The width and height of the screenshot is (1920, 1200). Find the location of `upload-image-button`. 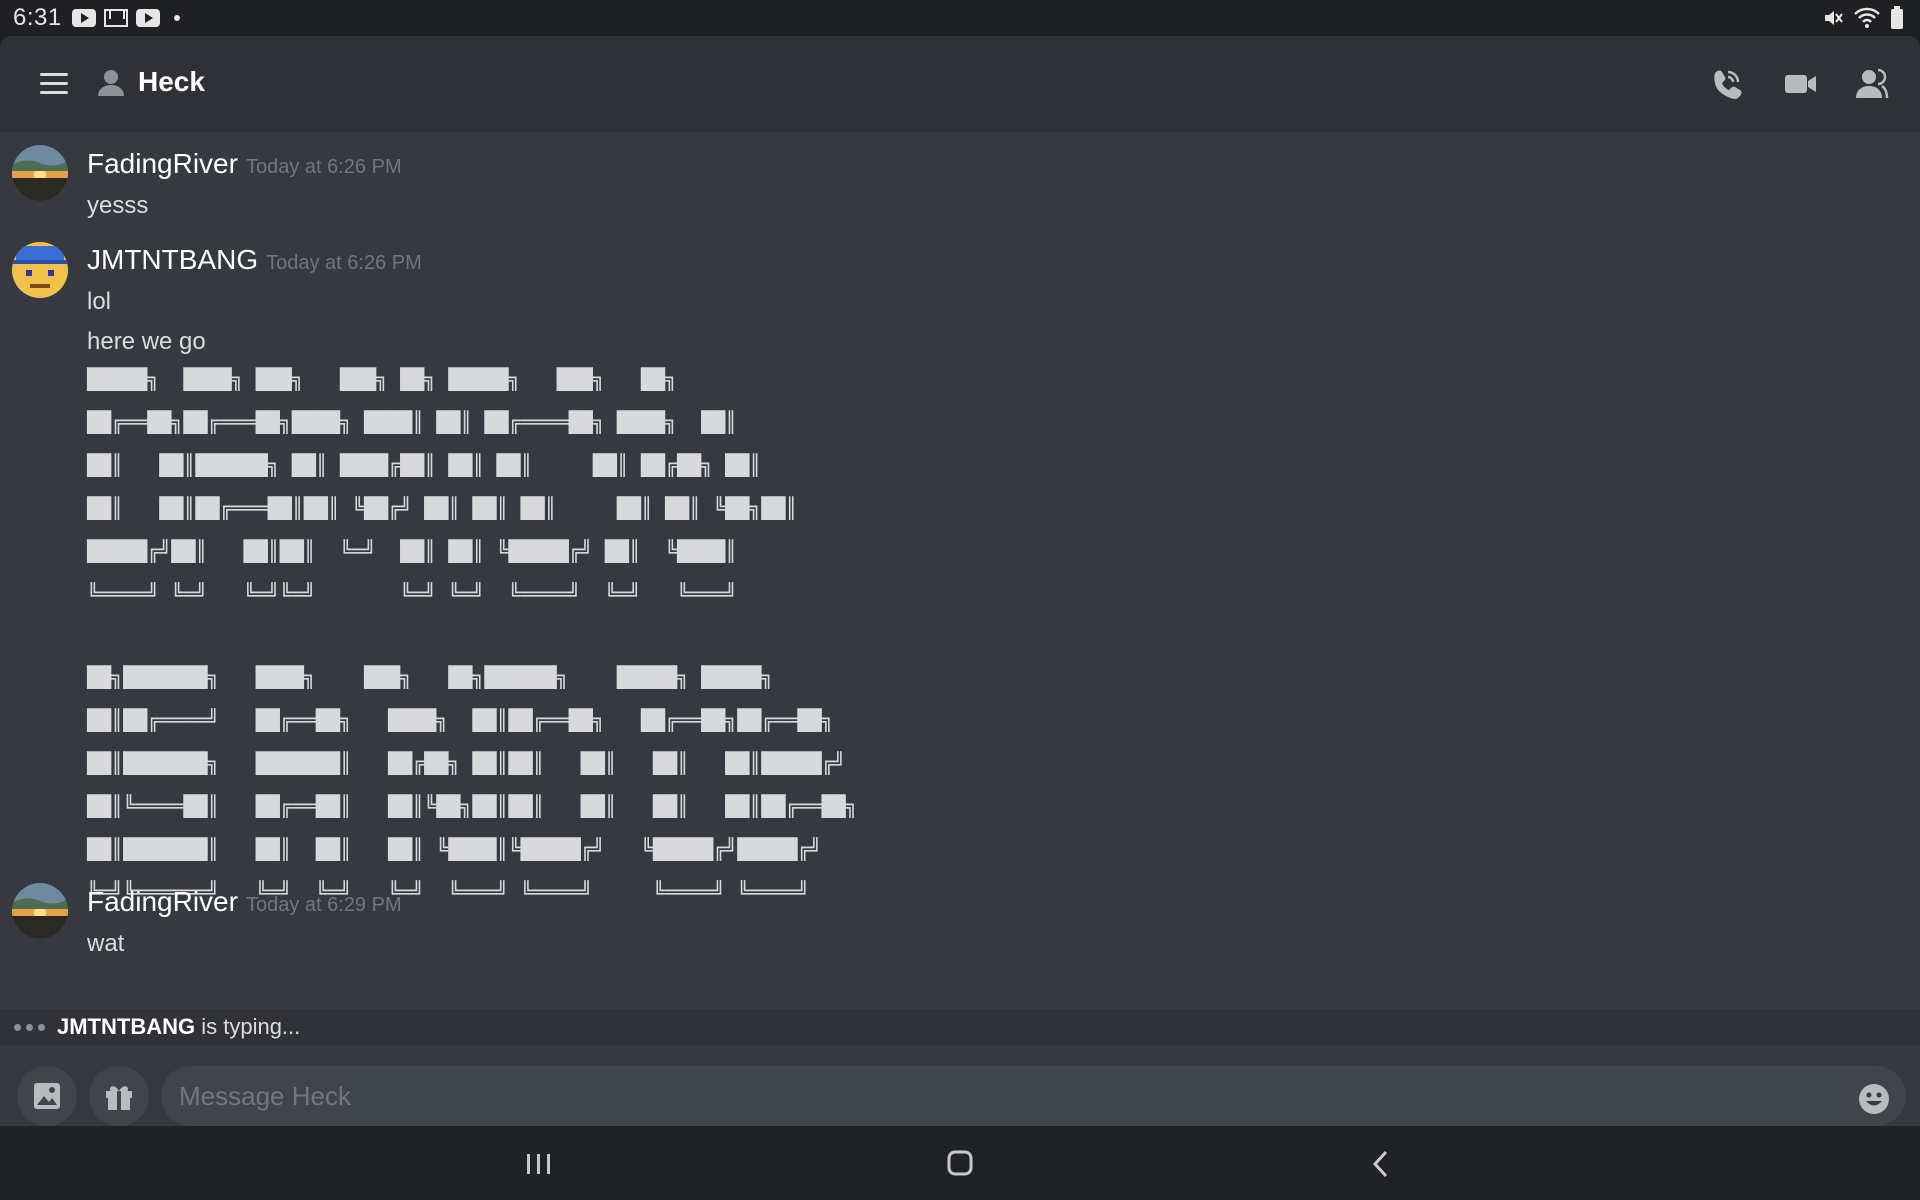

upload-image-button is located at coordinates (47, 1096).